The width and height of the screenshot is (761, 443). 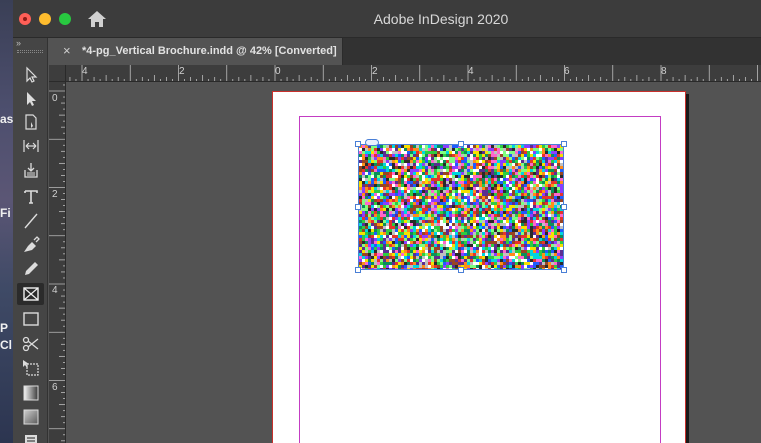 I want to click on scissors-tool-icon, so click(x=30, y=344).